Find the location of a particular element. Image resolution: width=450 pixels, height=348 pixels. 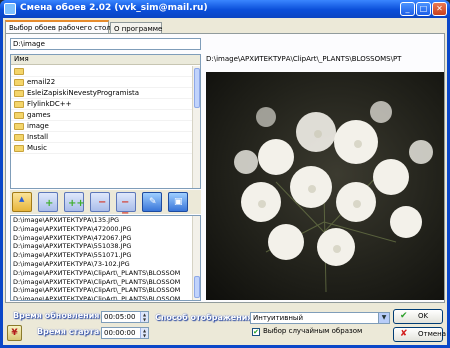

update-time-input: 00:05:00 ▲ ▼ is located at coordinates (125, 317).